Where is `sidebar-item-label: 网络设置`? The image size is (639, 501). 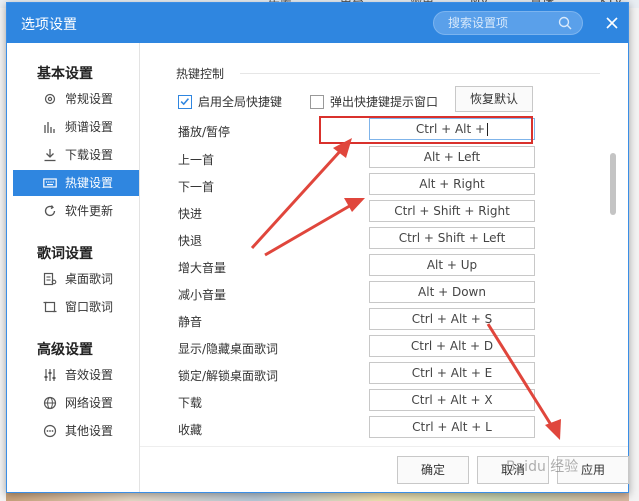 sidebar-item-label: 网络设置 is located at coordinates (89, 403).